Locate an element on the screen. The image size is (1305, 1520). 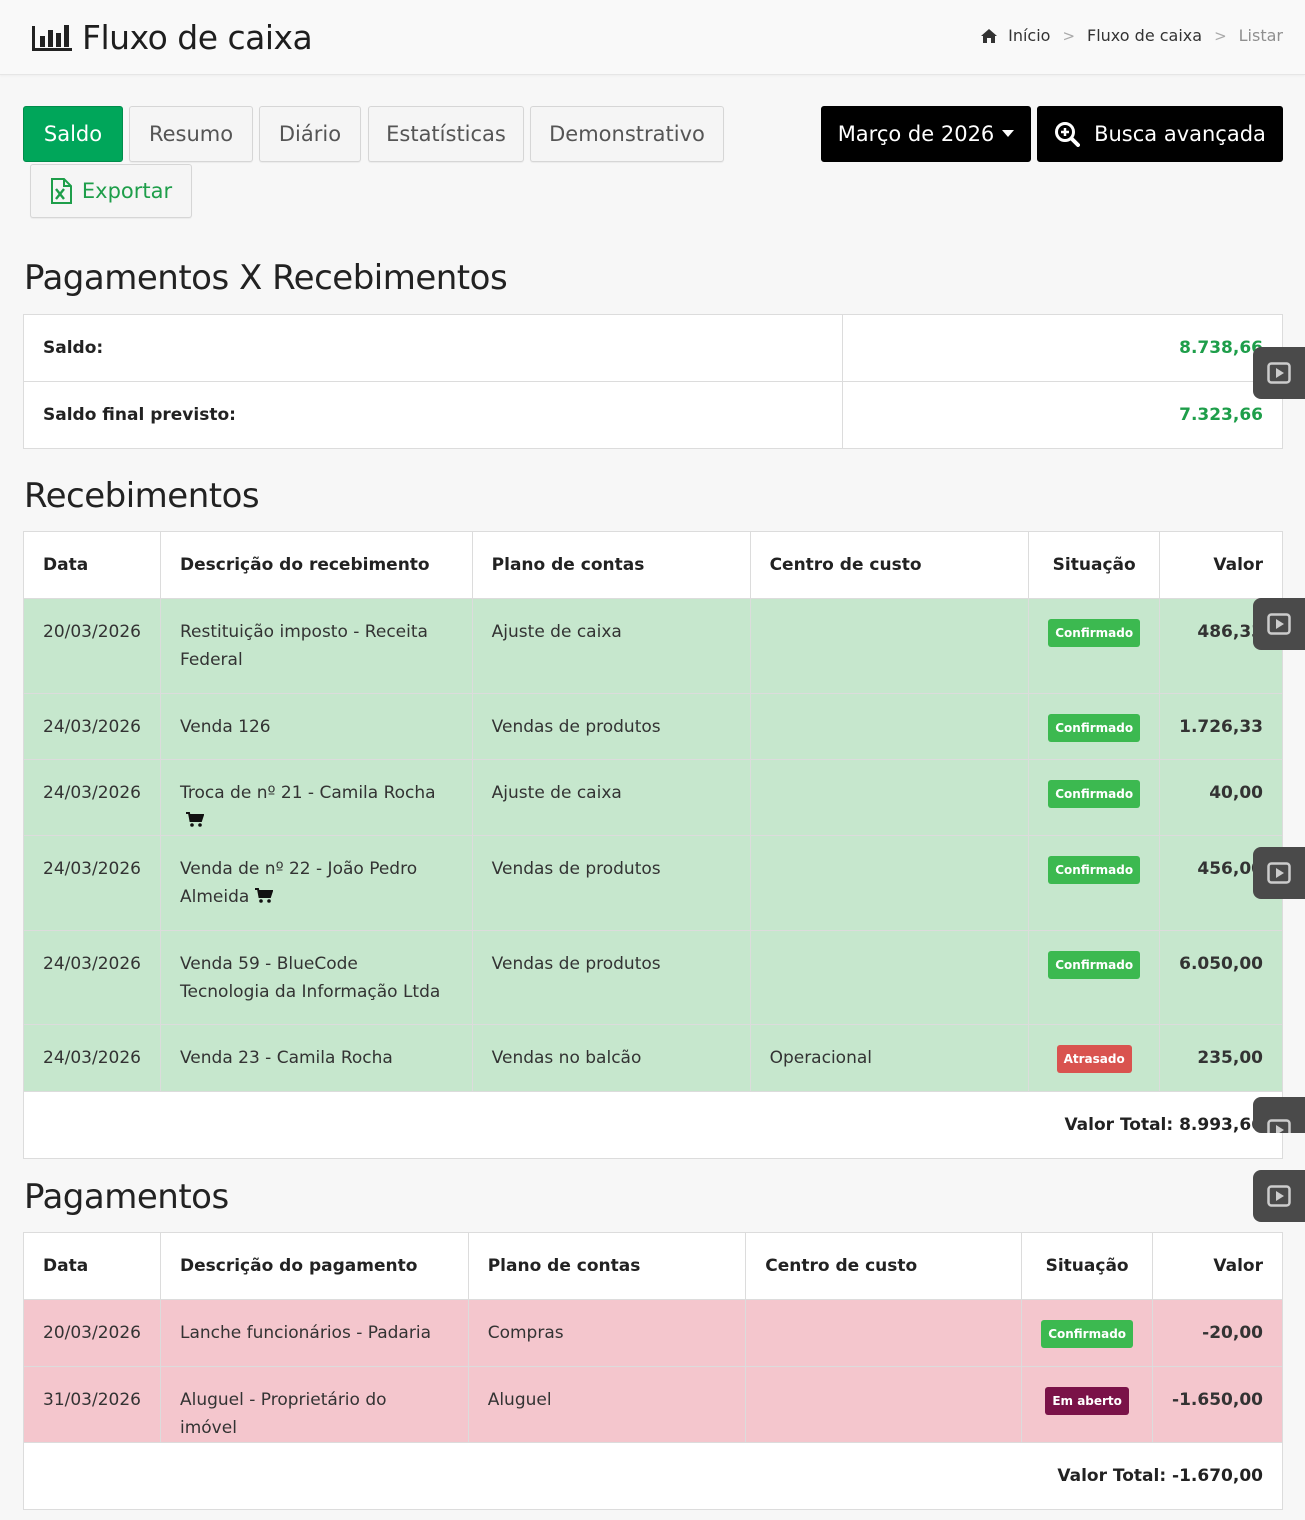
col-status: Situação is located at coordinates (1094, 565).